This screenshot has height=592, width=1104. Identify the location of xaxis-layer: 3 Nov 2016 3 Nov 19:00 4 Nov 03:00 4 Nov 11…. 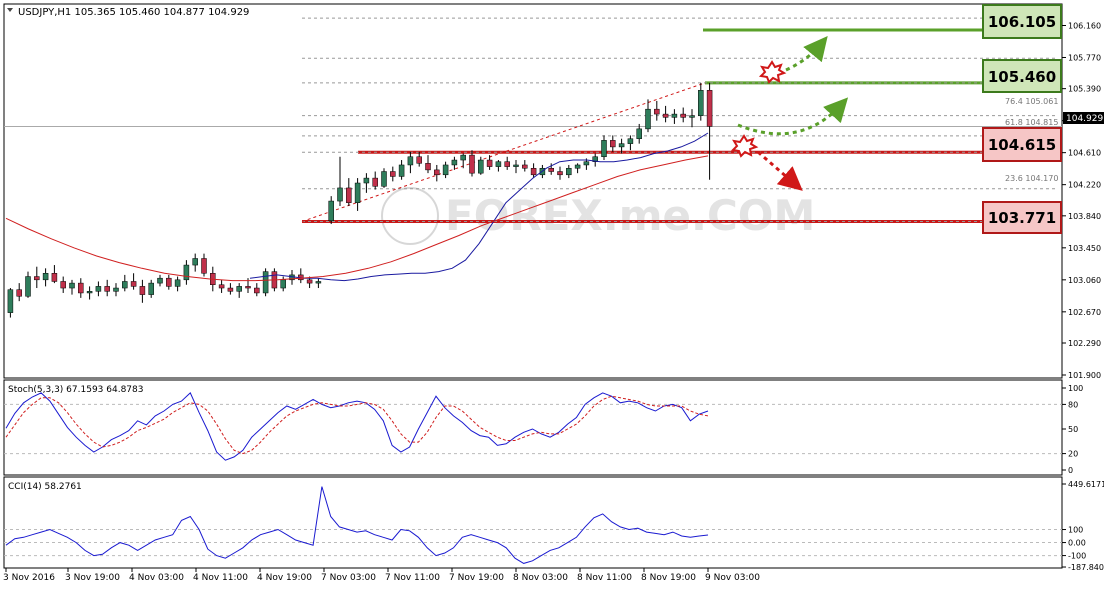
(381, 575).